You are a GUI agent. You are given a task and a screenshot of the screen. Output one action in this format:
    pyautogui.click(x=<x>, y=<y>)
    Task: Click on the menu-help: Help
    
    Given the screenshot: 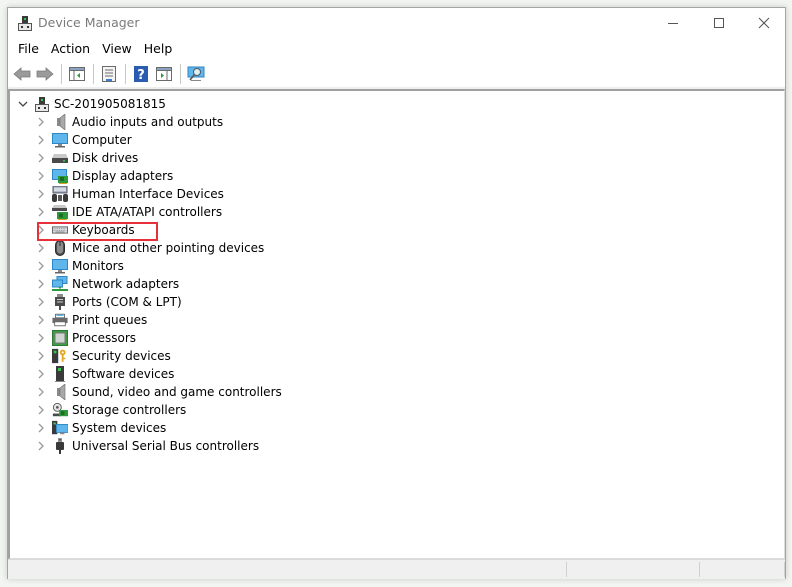 What is the action you would take?
    pyautogui.click(x=158, y=49)
    